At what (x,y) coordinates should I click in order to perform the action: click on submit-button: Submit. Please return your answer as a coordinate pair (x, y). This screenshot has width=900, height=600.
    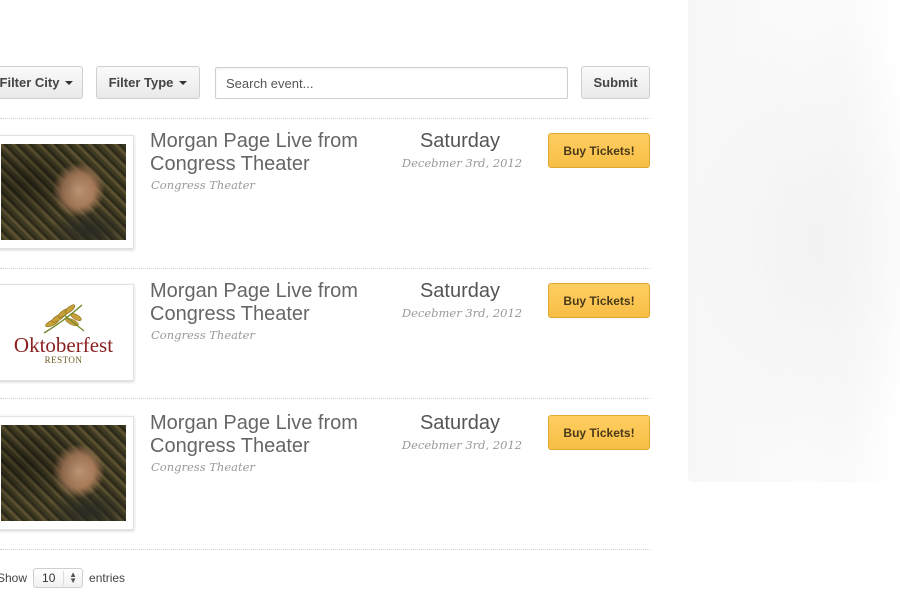
    Looking at the image, I should click on (615, 82).